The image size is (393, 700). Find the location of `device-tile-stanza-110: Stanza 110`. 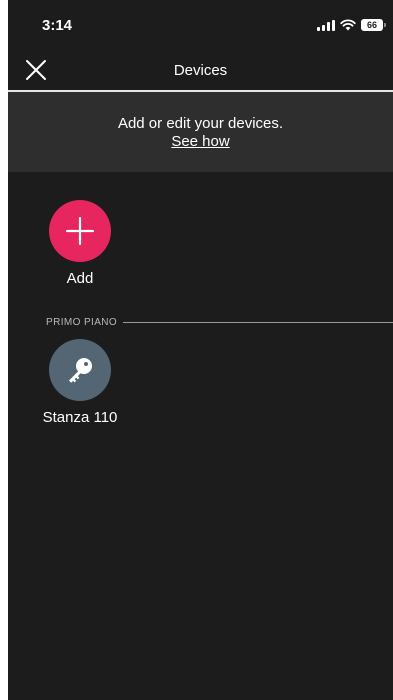

device-tile-stanza-110: Stanza 110 is located at coordinates (80, 382).